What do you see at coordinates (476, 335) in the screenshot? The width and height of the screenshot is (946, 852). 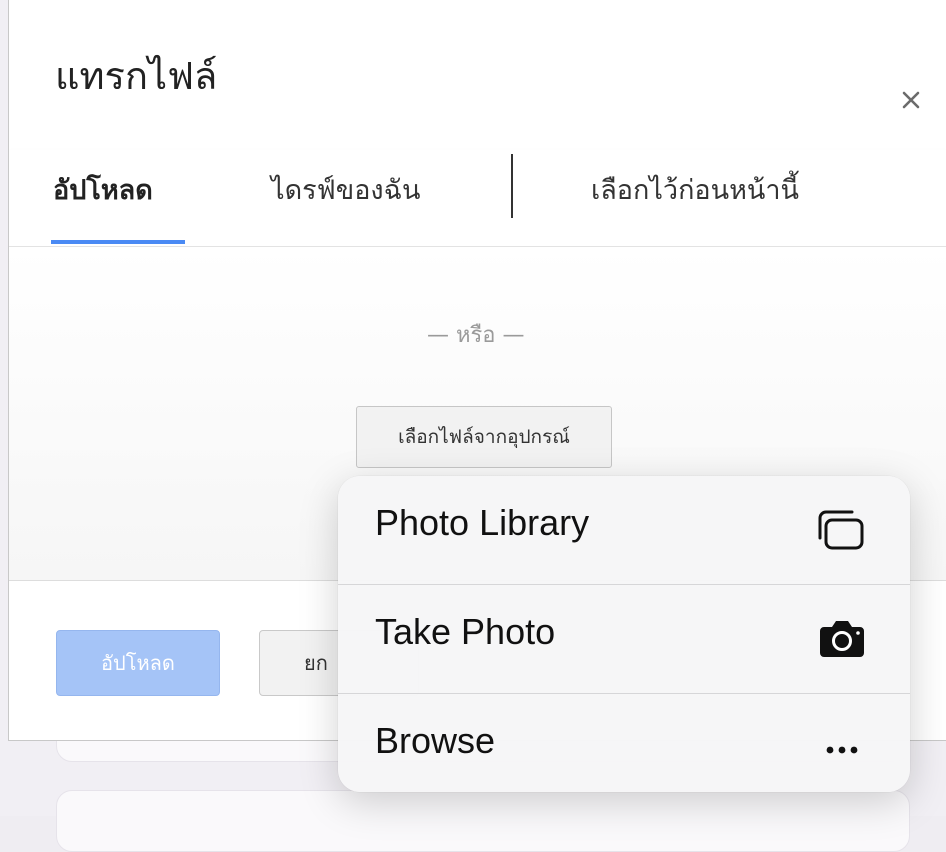 I see `or-divider-label: — หรือ —` at bounding box center [476, 335].